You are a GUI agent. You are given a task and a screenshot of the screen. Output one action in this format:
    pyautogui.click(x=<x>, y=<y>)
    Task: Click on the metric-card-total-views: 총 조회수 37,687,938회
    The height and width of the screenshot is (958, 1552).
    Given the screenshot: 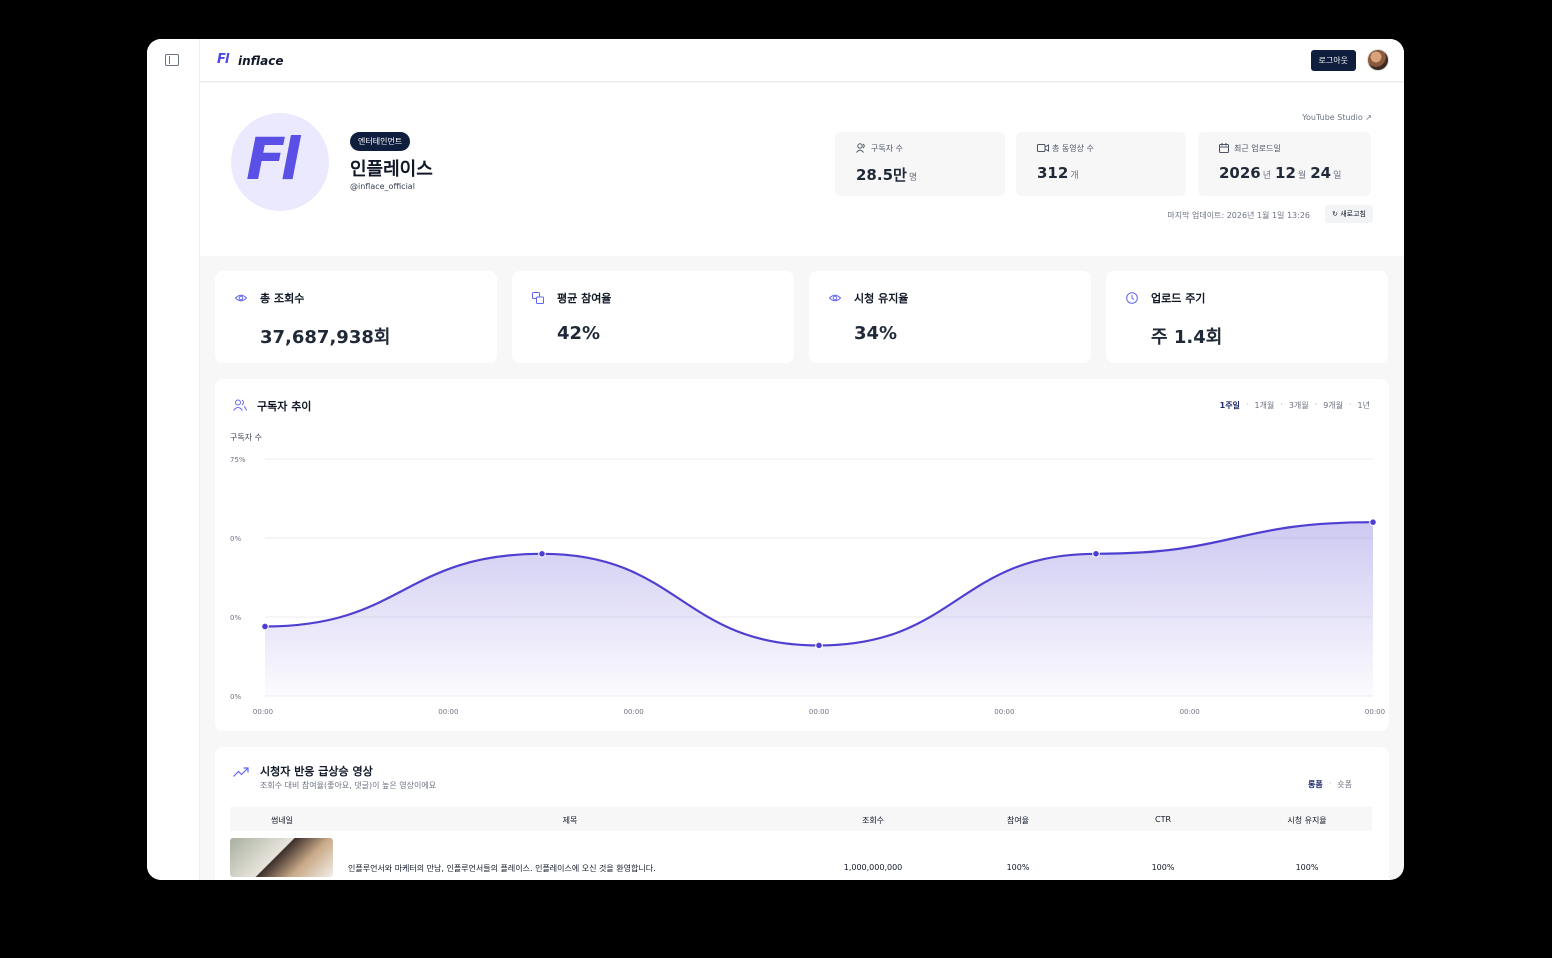 What is the action you would take?
    pyautogui.click(x=356, y=317)
    